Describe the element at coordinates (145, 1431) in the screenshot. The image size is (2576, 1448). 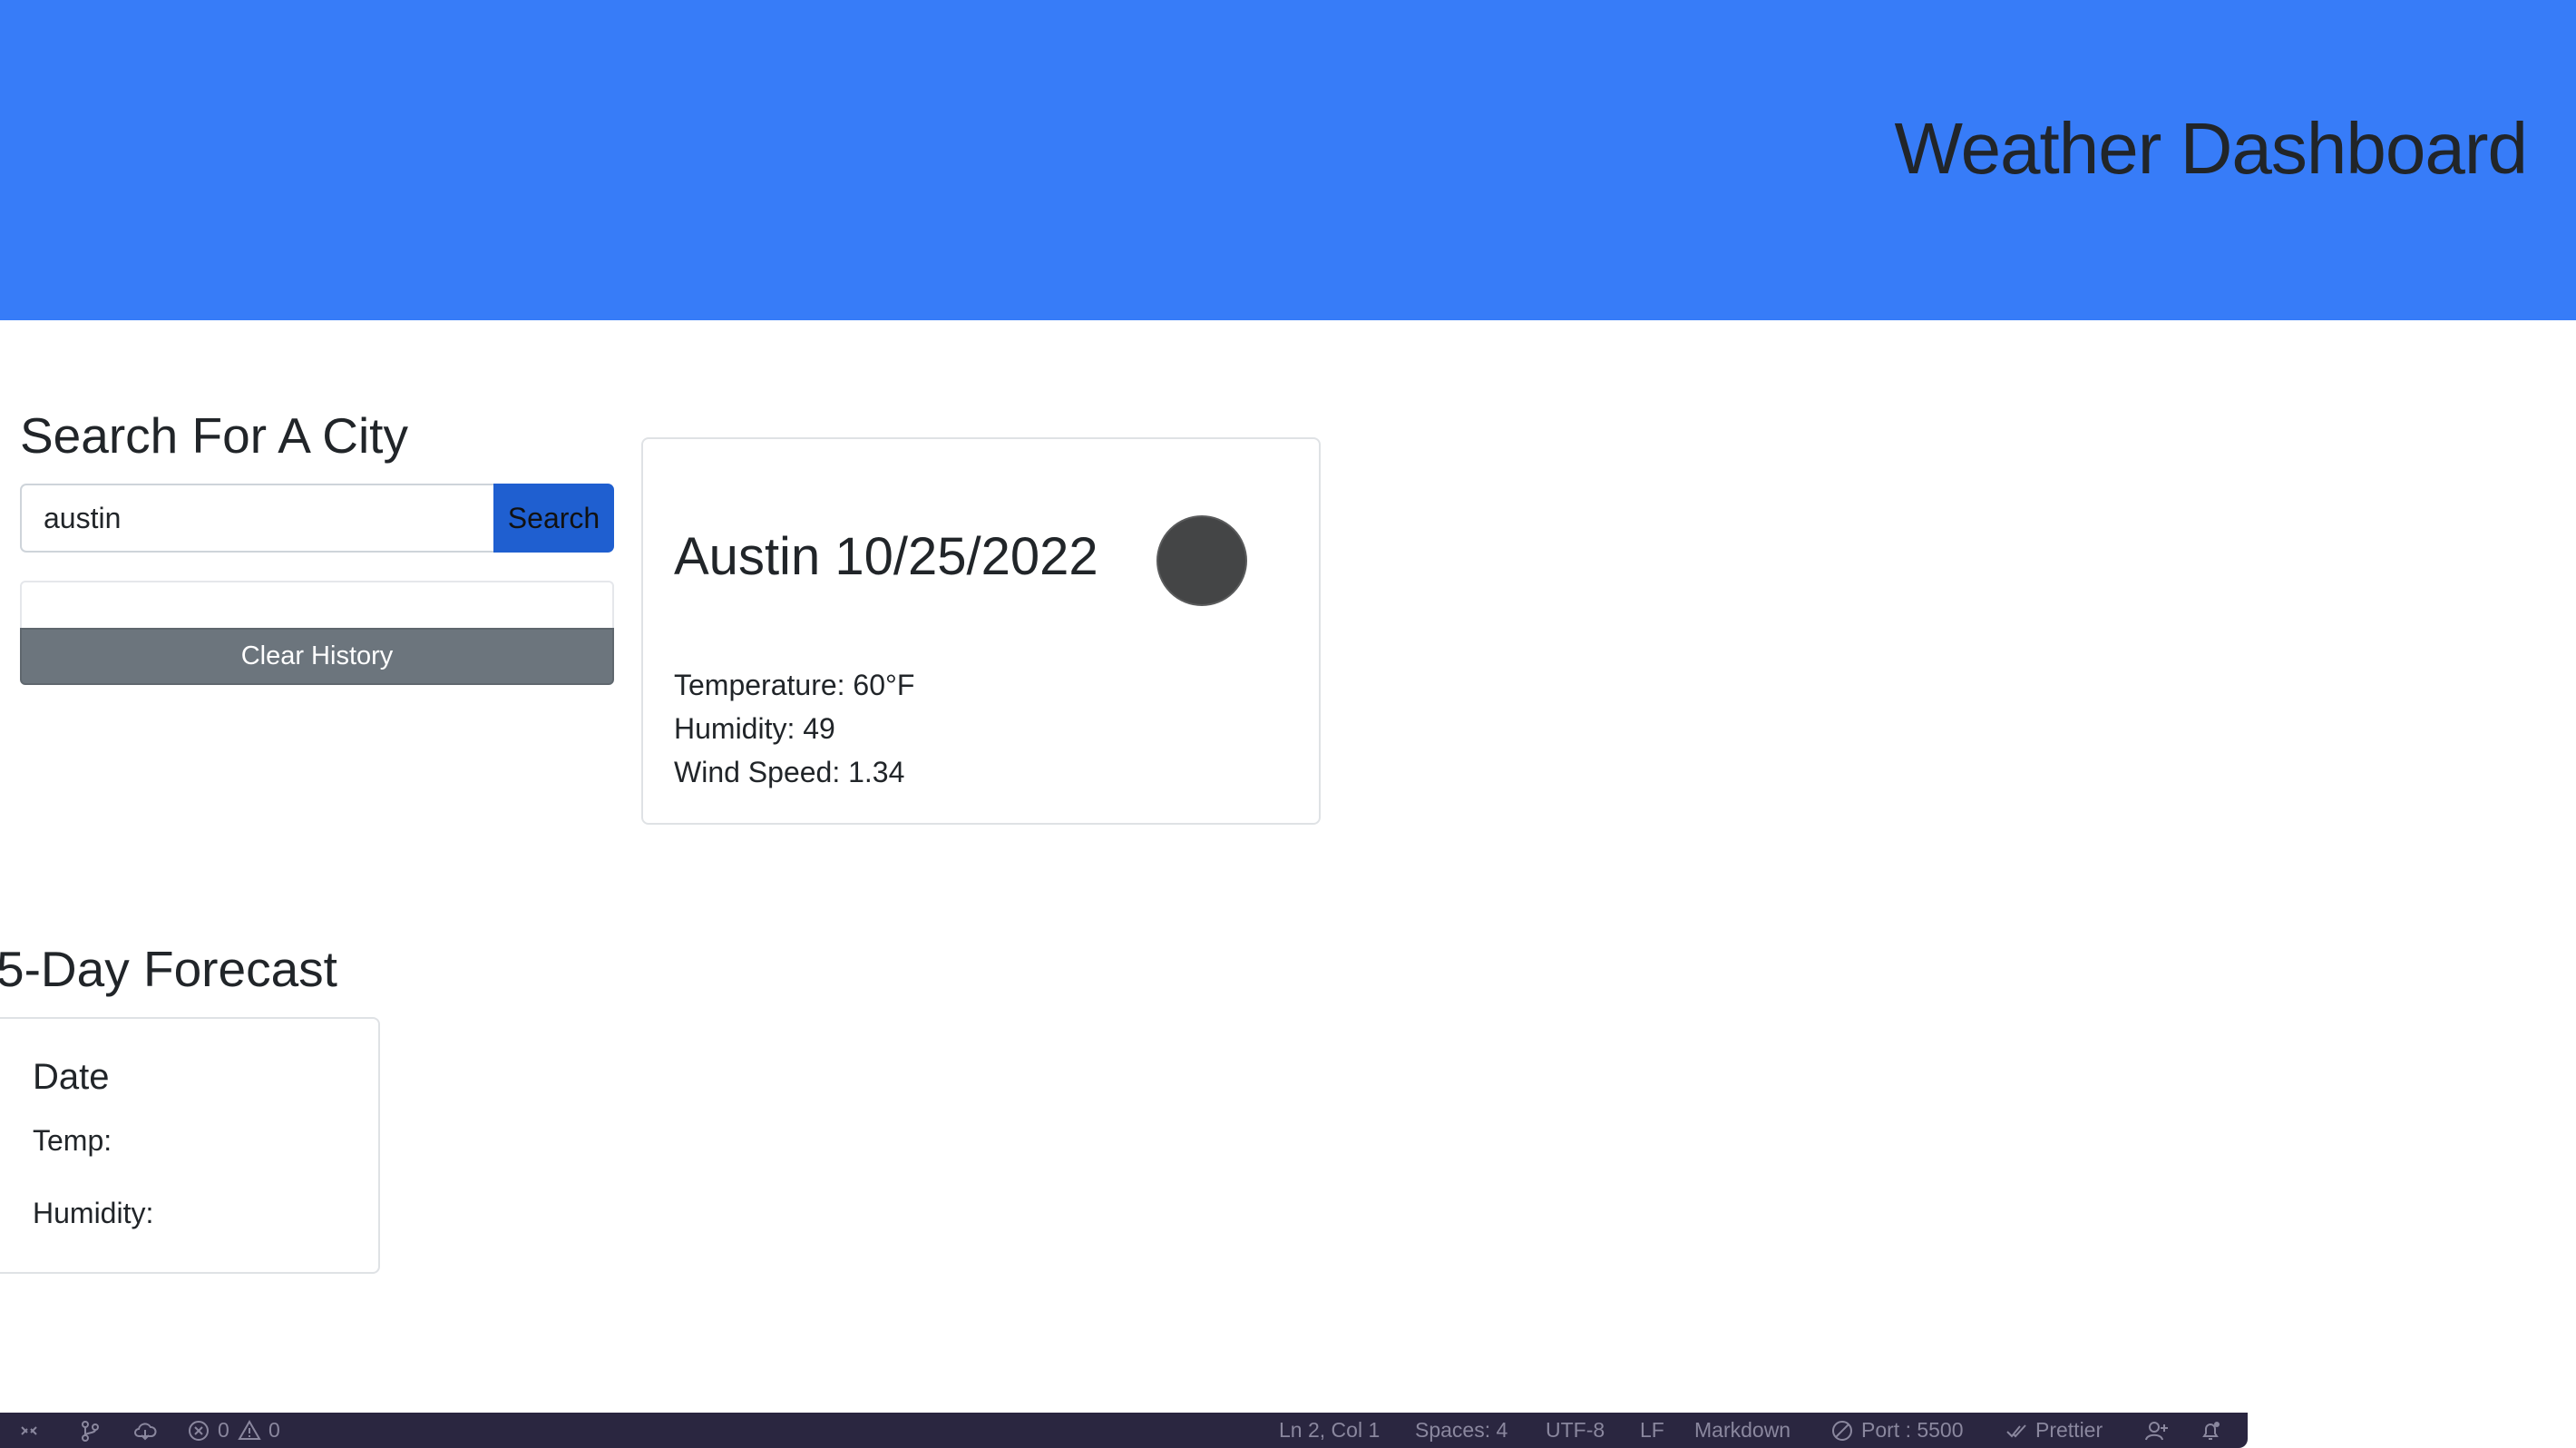
I see `sync-icon` at that location.